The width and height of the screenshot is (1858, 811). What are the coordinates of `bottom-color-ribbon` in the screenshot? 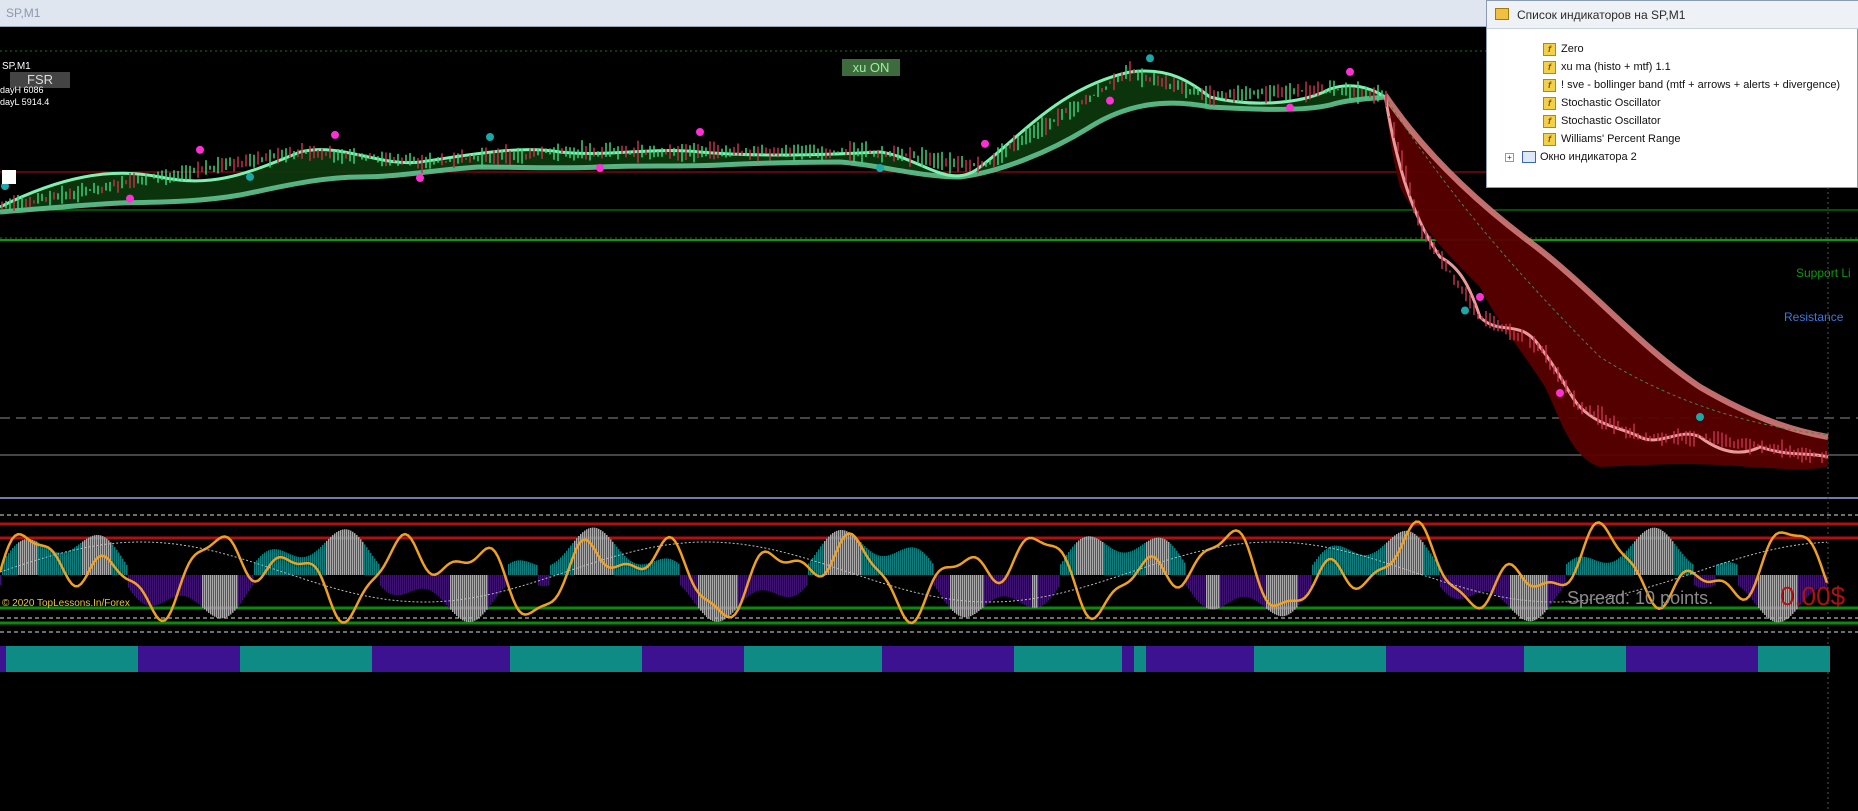 It's located at (915, 659).